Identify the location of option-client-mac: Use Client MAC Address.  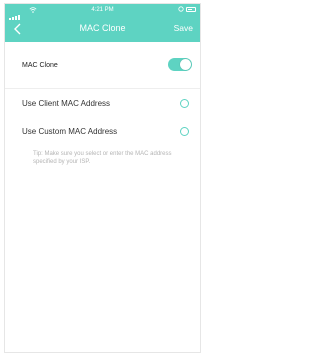
(102, 104).